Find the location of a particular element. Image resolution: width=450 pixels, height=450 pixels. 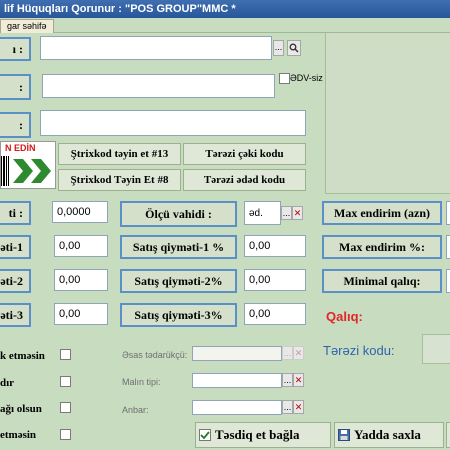

price2-input: 0,00 is located at coordinates (81, 280).